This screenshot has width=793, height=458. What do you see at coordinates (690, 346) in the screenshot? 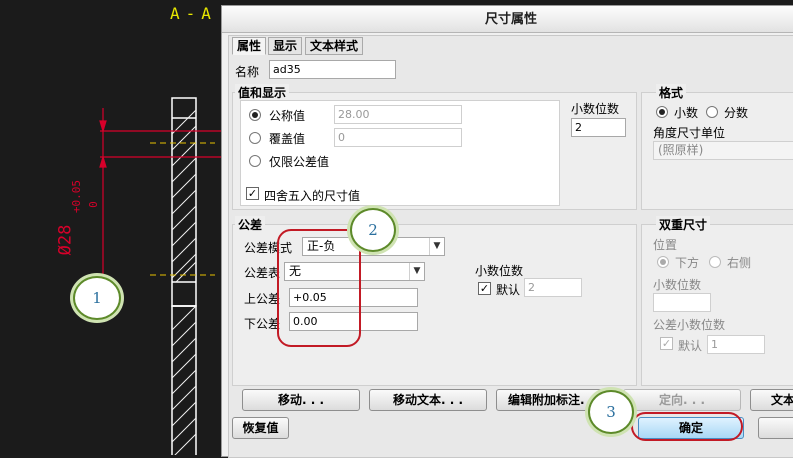
I see `dual-default-label: 默认` at bounding box center [690, 346].